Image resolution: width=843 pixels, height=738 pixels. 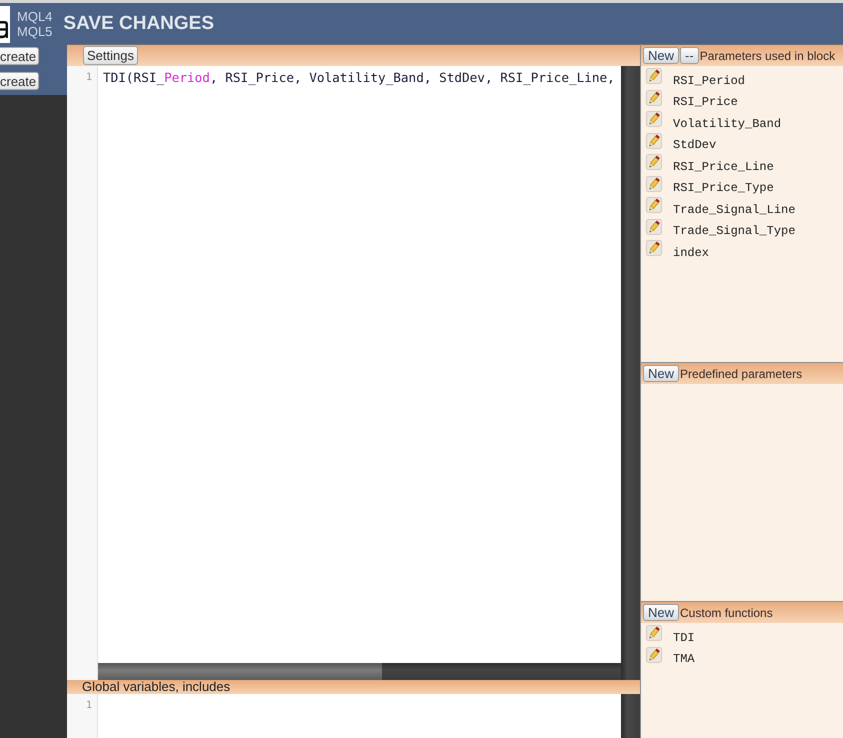 What do you see at coordinates (734, 231) in the screenshot?
I see `list-item-label: Trade_Signal_Type` at bounding box center [734, 231].